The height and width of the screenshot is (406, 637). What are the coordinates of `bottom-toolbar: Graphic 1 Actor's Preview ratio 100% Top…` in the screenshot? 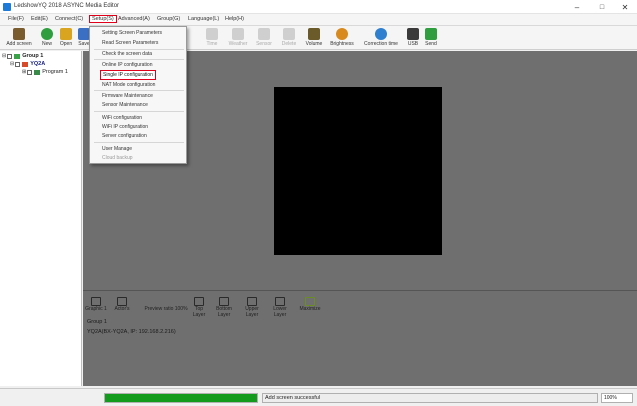 It's located at (360, 309).